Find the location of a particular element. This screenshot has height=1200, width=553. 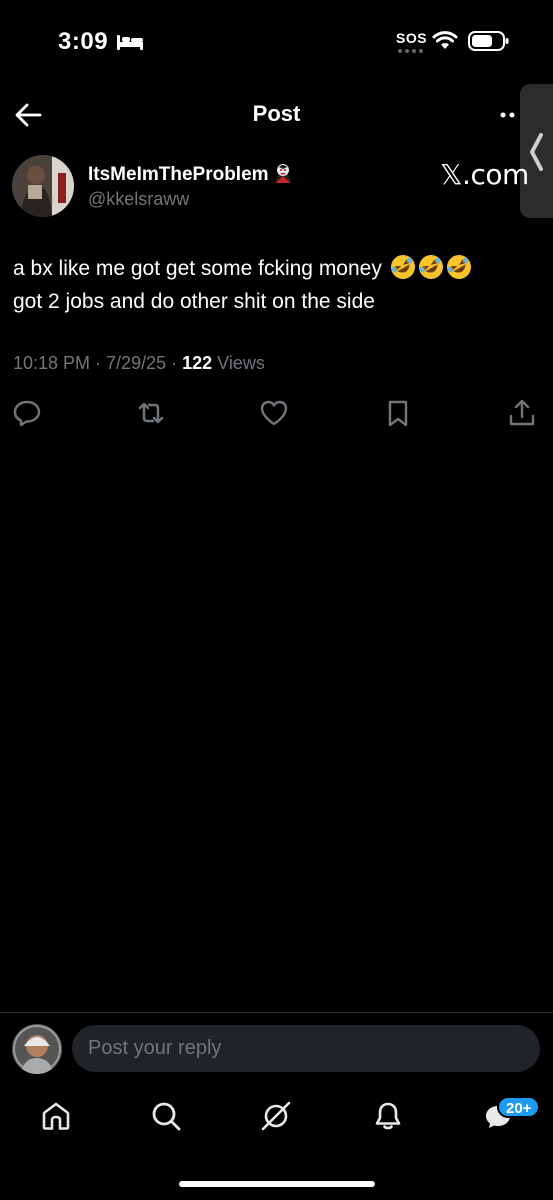

post-header: Post is located at coordinates (276, 115).